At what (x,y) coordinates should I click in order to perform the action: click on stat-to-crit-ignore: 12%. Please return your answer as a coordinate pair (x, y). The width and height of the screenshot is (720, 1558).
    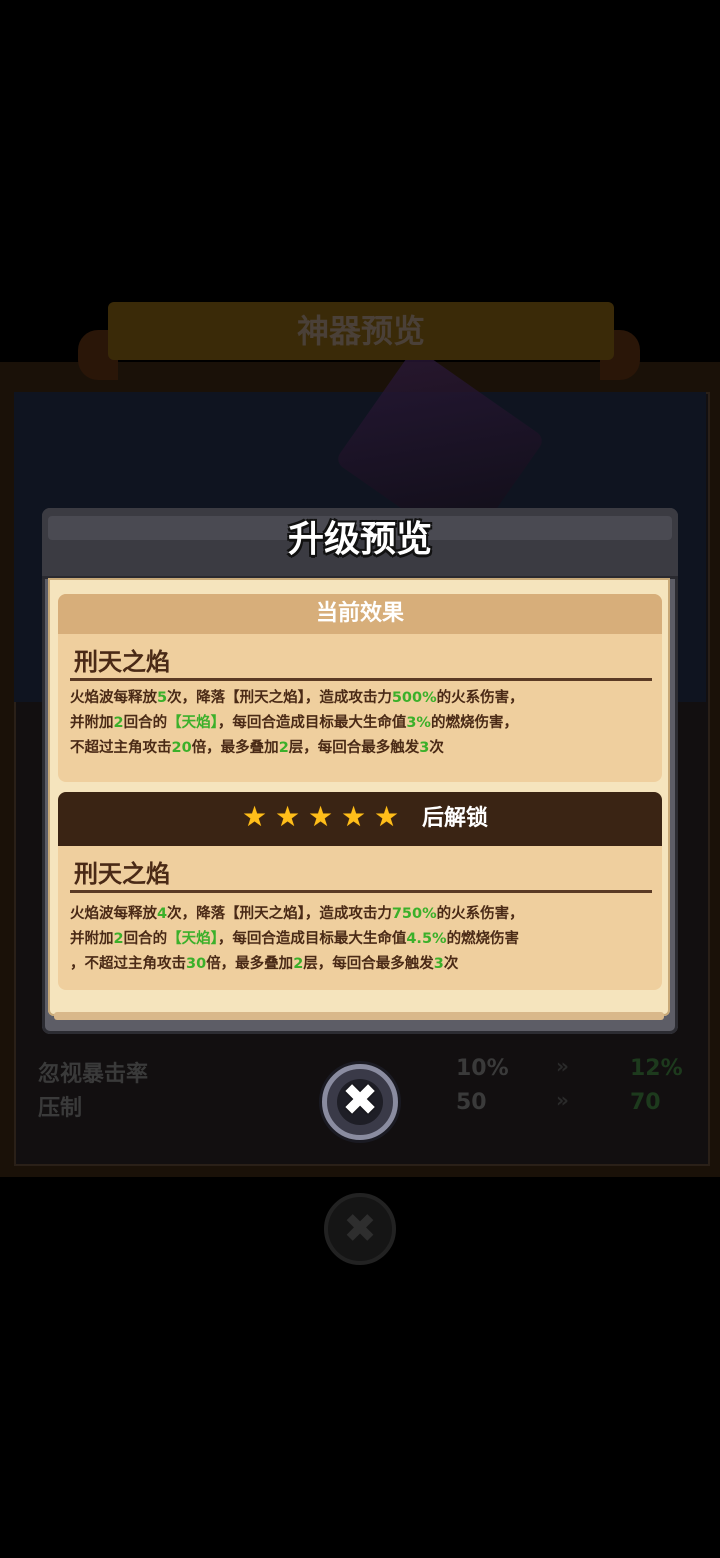
    Looking at the image, I should click on (656, 1068).